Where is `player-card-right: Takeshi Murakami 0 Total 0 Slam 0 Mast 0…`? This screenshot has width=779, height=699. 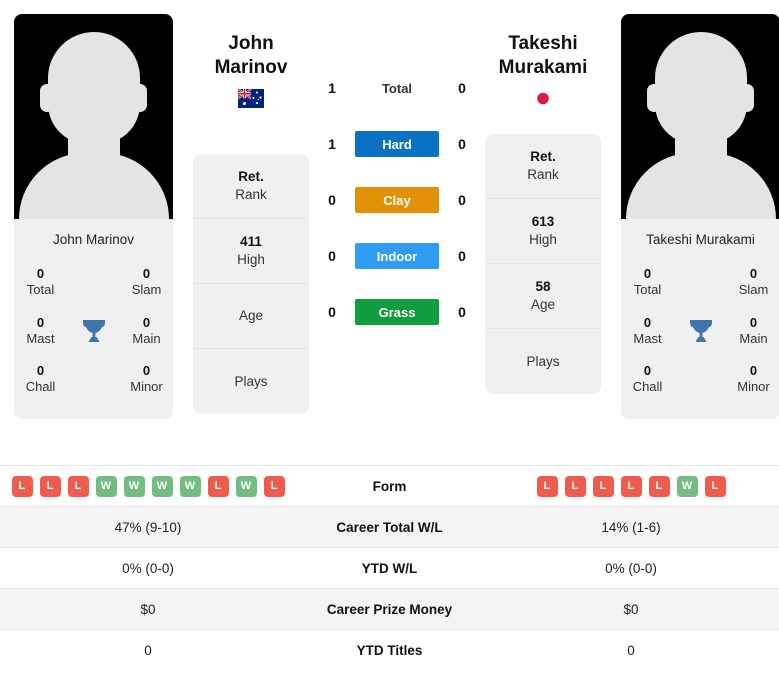 player-card-right: Takeshi Murakami 0 Total 0 Slam 0 Mast 0… is located at coordinates (700, 216).